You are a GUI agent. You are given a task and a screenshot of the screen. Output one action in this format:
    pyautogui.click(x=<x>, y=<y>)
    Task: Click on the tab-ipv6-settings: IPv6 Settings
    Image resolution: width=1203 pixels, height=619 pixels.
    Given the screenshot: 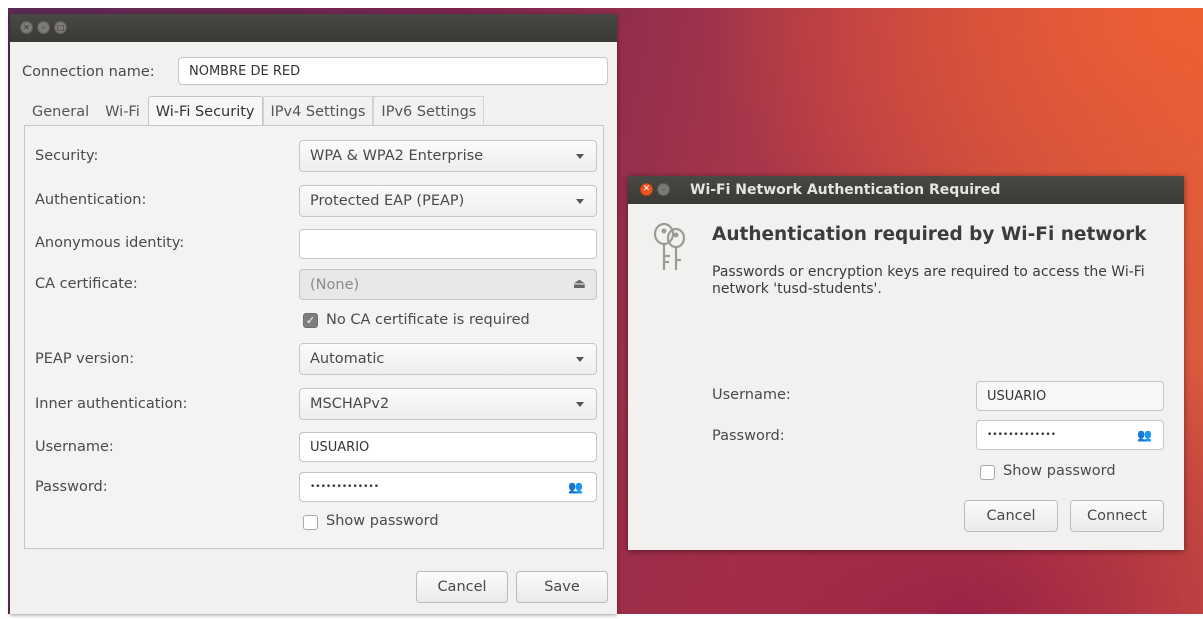 What is the action you would take?
    pyautogui.click(x=429, y=111)
    